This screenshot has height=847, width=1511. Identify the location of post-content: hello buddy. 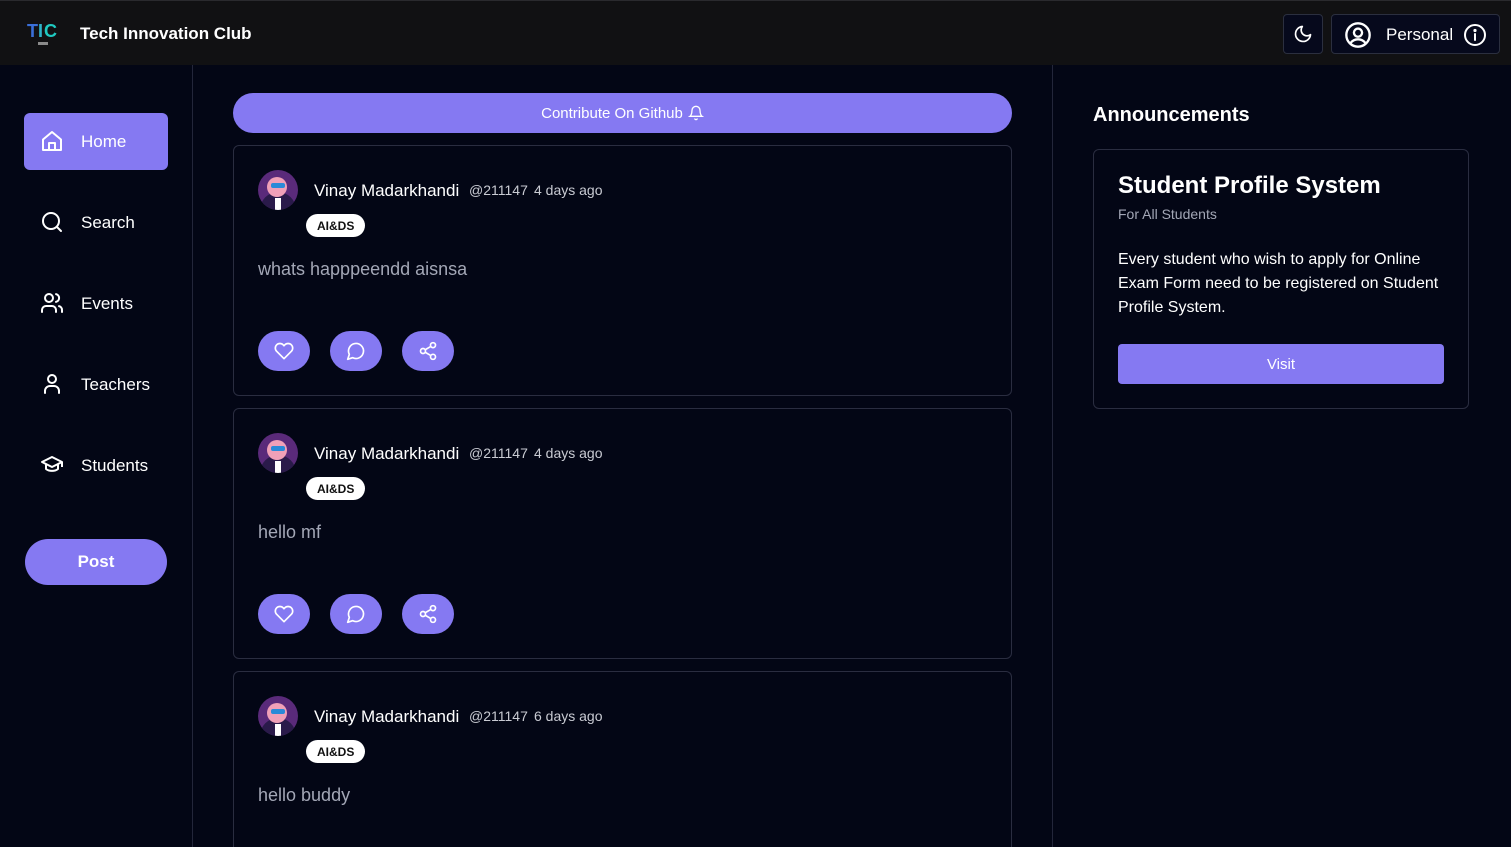
(304, 795).